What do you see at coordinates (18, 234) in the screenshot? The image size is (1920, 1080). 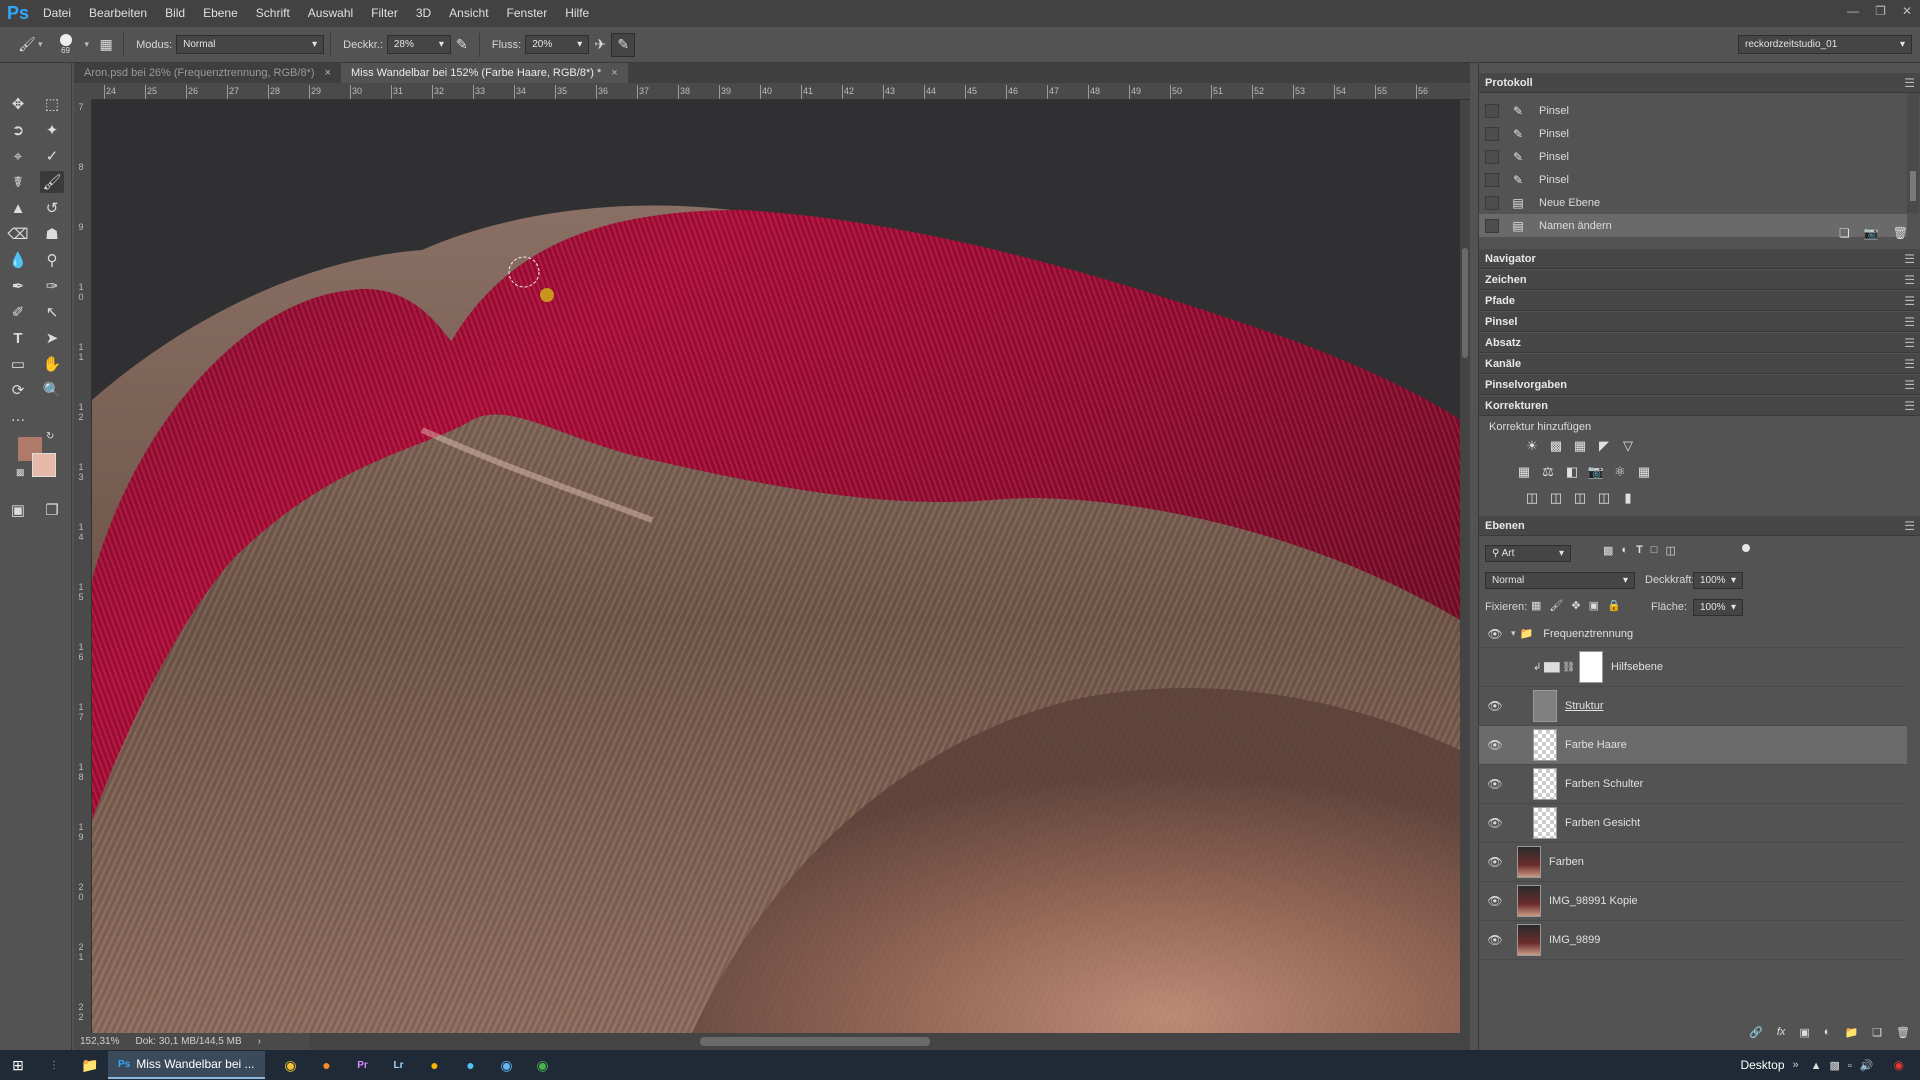 I see `eraser-tool-icon: ⌫` at bounding box center [18, 234].